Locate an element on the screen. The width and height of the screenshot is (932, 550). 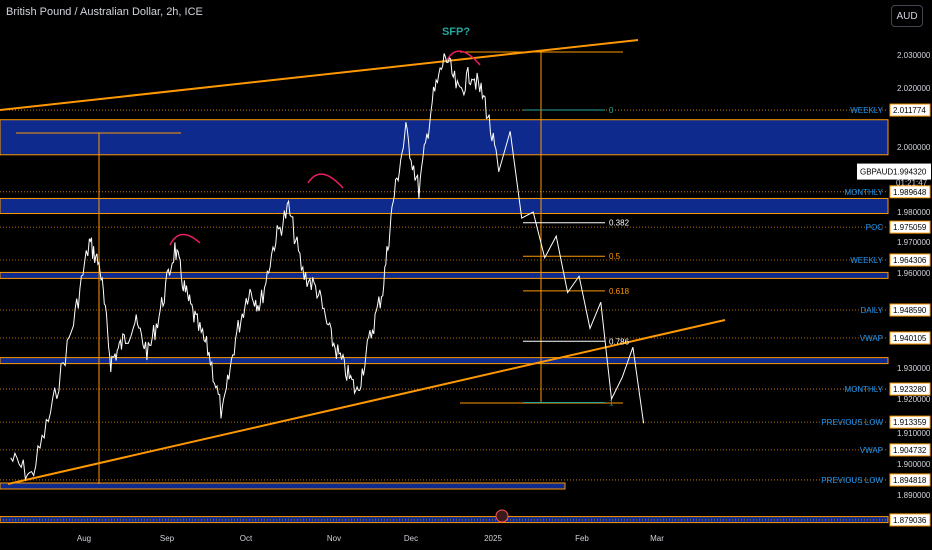
level-label: DAILY is located at coordinates (871, 310).